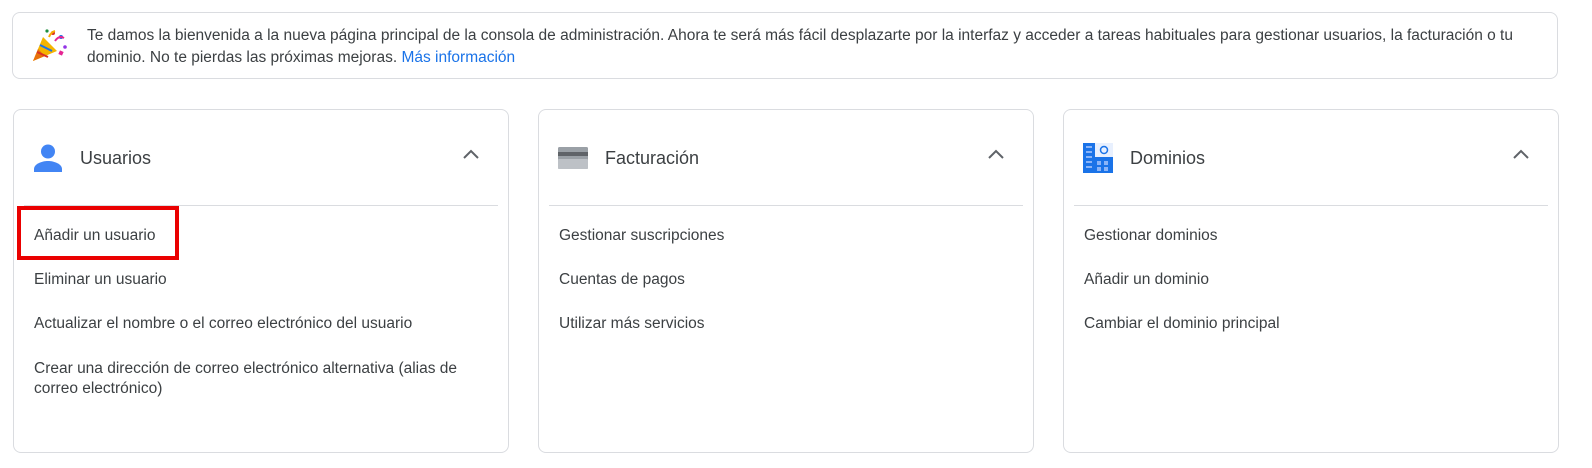  Describe the element at coordinates (1168, 158) in the screenshot. I see `domains-card-title: Dominios` at that location.